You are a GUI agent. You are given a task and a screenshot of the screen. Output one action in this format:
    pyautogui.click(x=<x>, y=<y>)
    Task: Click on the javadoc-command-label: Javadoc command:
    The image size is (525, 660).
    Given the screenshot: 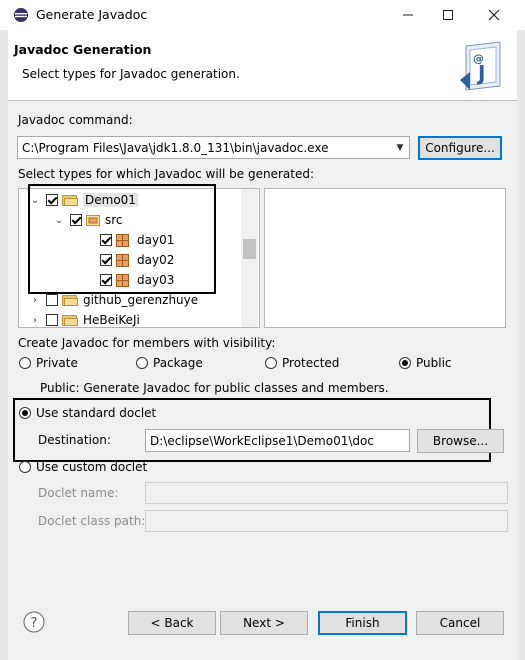 What is the action you would take?
    pyautogui.click(x=75, y=120)
    